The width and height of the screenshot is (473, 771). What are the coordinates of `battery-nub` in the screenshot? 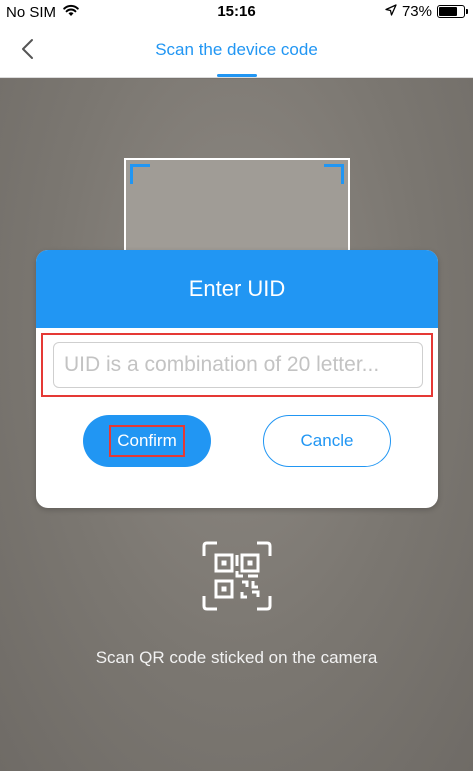 It's located at (467, 11).